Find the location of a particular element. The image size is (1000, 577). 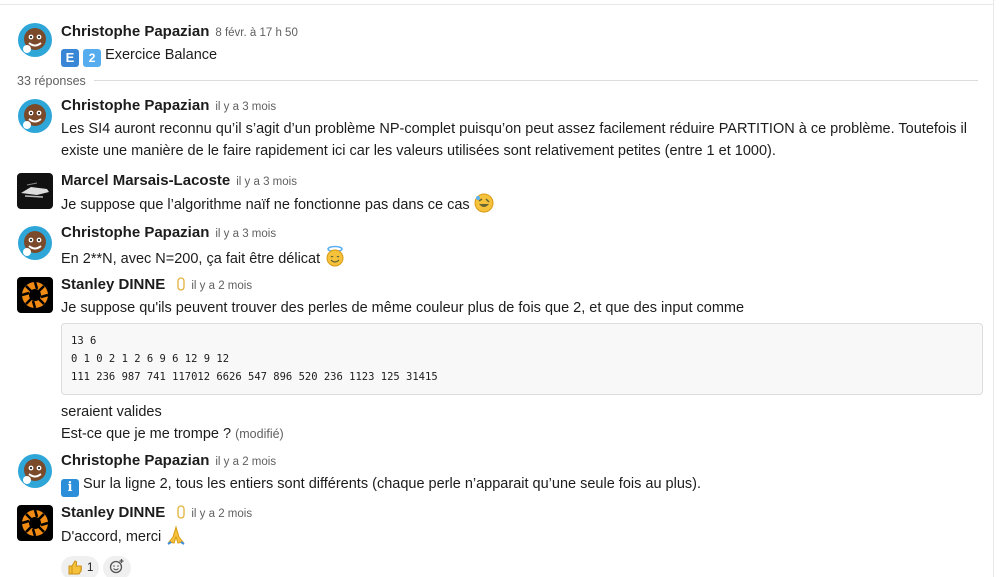

message-text: Est-ce que je me trompe ? is located at coordinates (146, 434).